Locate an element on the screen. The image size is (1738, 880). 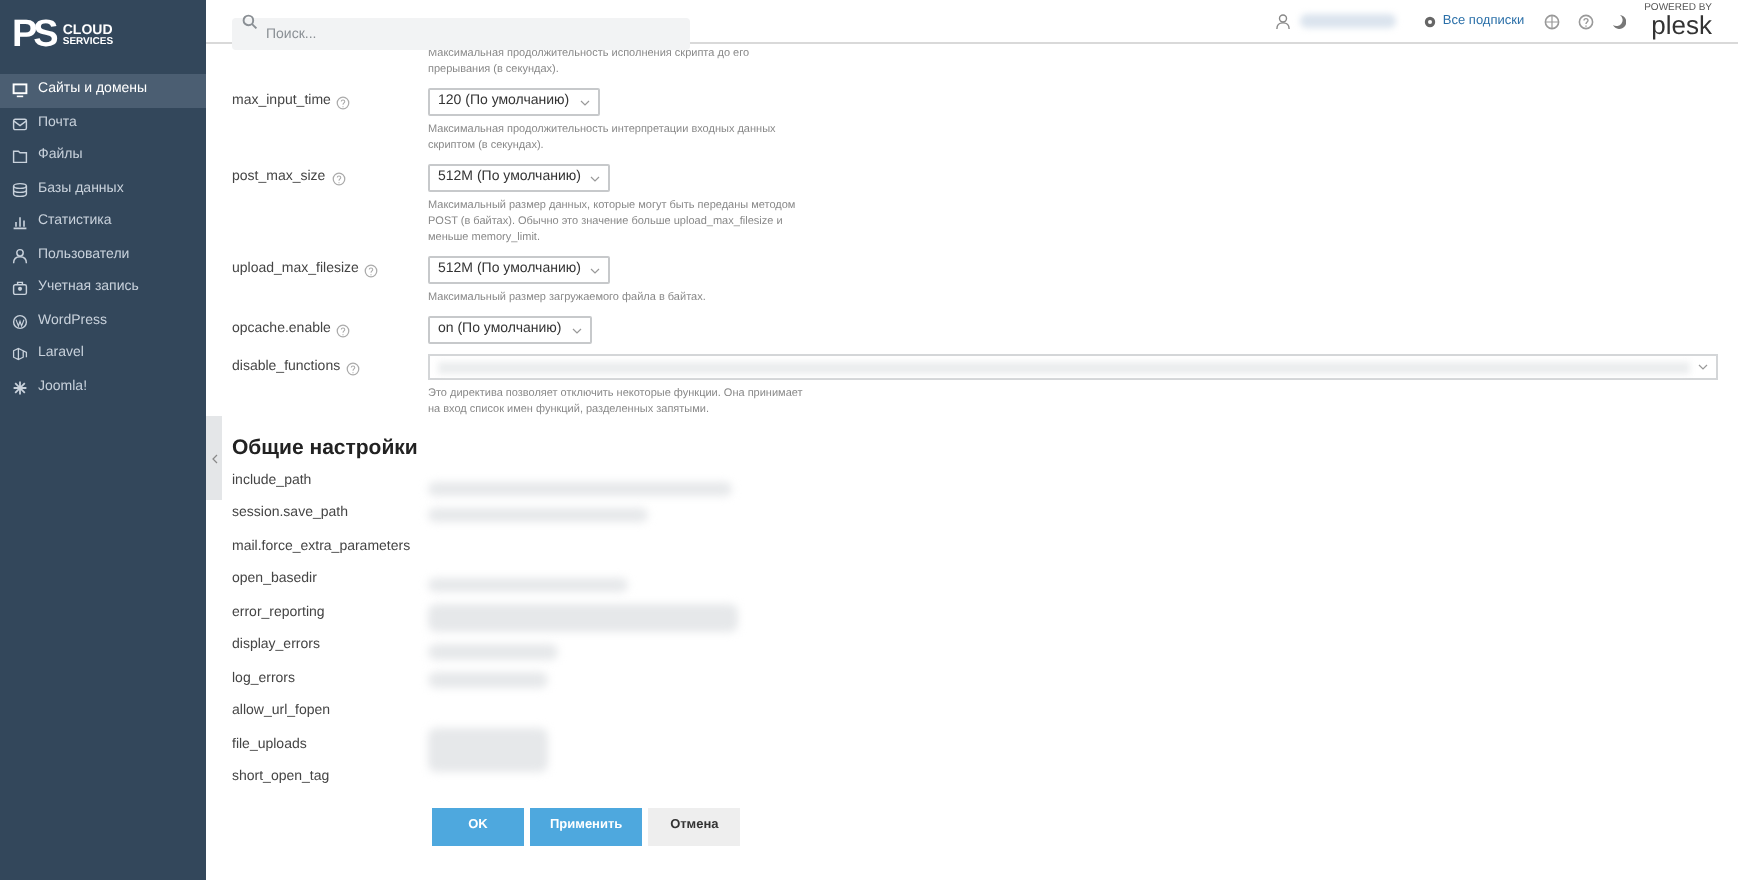
collapse-handle is located at coordinates (214, 458).